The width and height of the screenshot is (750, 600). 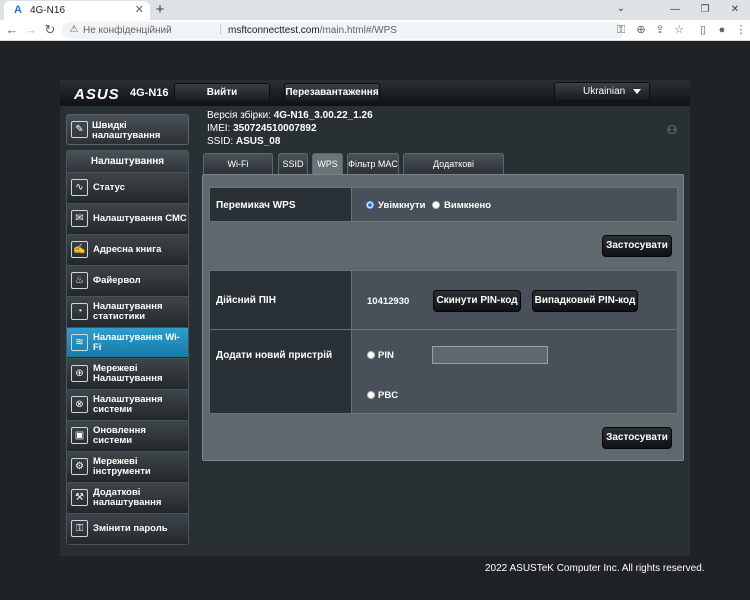 What do you see at coordinates (127, 466) in the screenshot?
I see `sidebar-item-tools: ⚙ Мережеві інструменти` at bounding box center [127, 466].